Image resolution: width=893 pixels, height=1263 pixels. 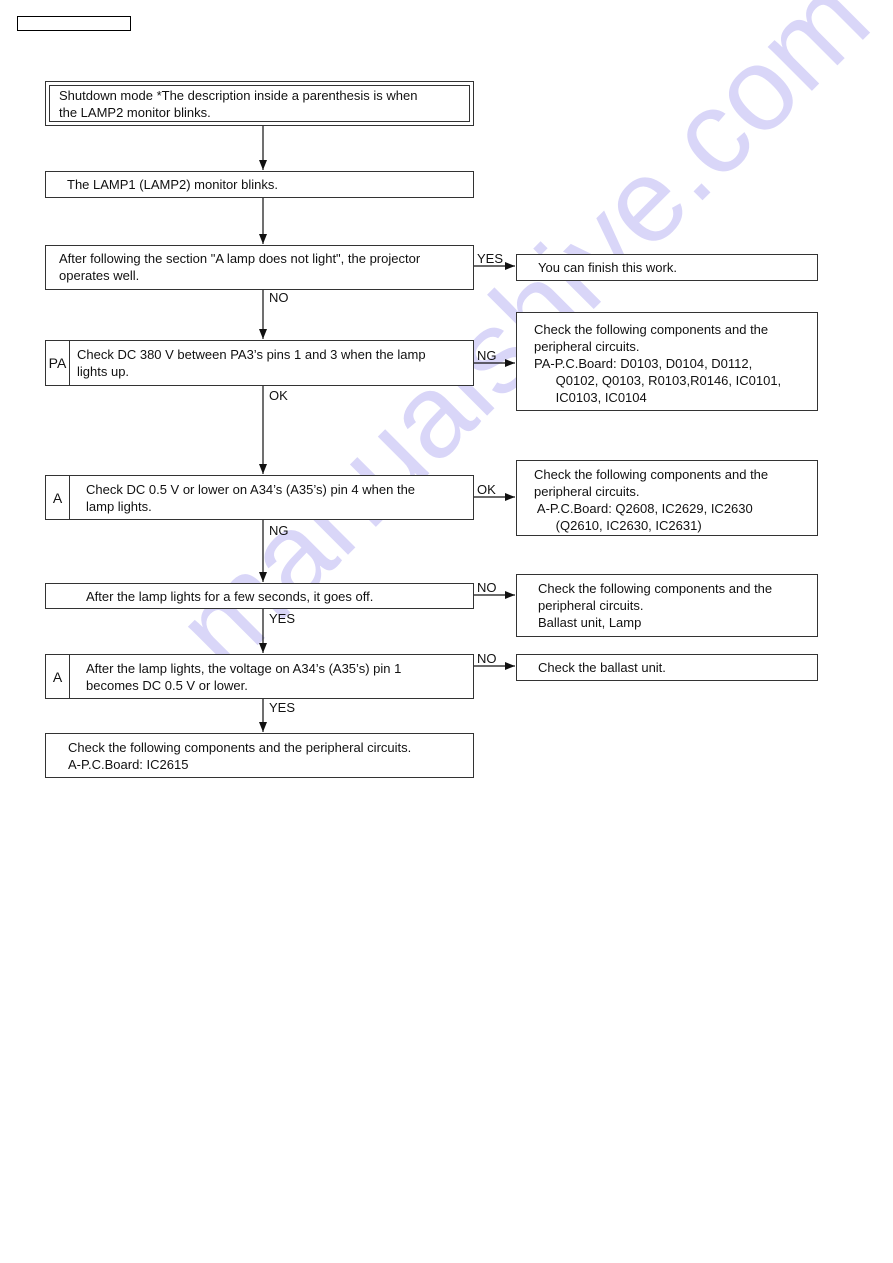 What do you see at coordinates (667, 667) in the screenshot?
I see `node-ballast-only: Check the ballast unit.` at bounding box center [667, 667].